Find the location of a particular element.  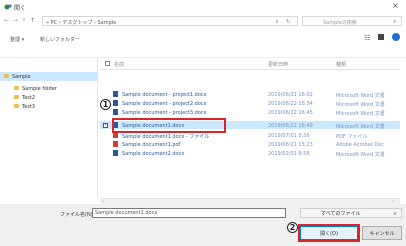

file-name: Sample document - project2.docx is located at coordinates (164, 103).